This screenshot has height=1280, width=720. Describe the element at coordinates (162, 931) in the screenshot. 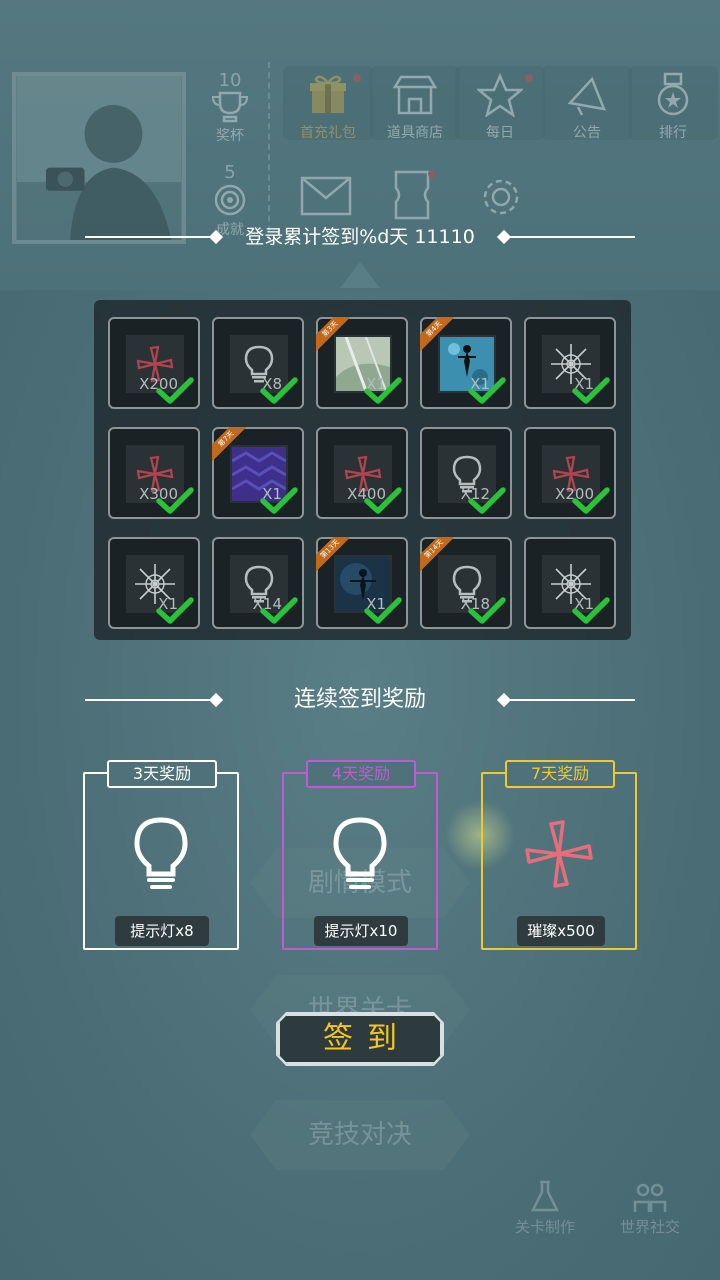

I see `reward-name: 提示灯x8` at that location.